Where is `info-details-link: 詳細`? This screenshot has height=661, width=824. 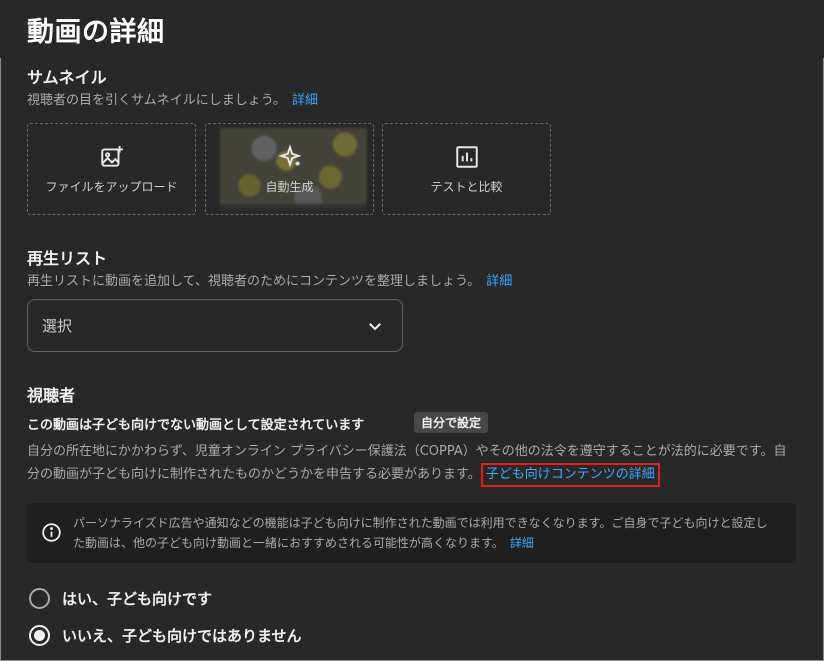 info-details-link: 詳細 is located at coordinates (522, 543).